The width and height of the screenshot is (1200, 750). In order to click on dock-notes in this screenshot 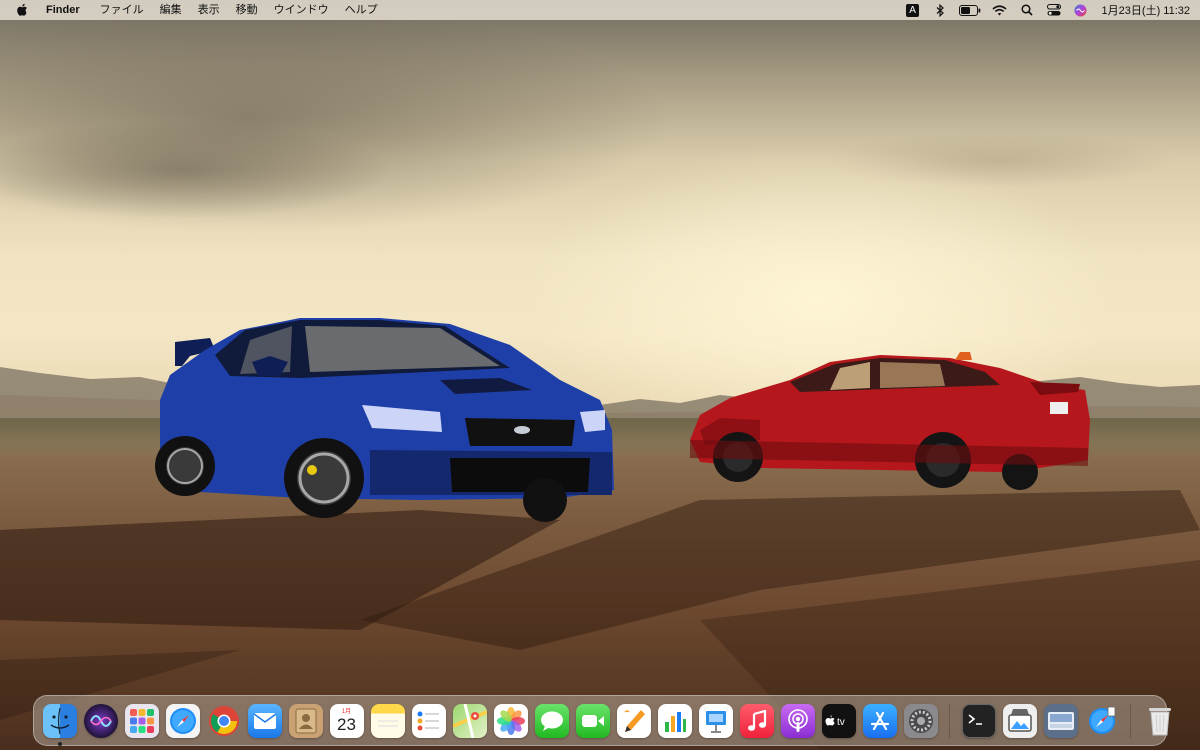, I will do `click(387, 720)`.